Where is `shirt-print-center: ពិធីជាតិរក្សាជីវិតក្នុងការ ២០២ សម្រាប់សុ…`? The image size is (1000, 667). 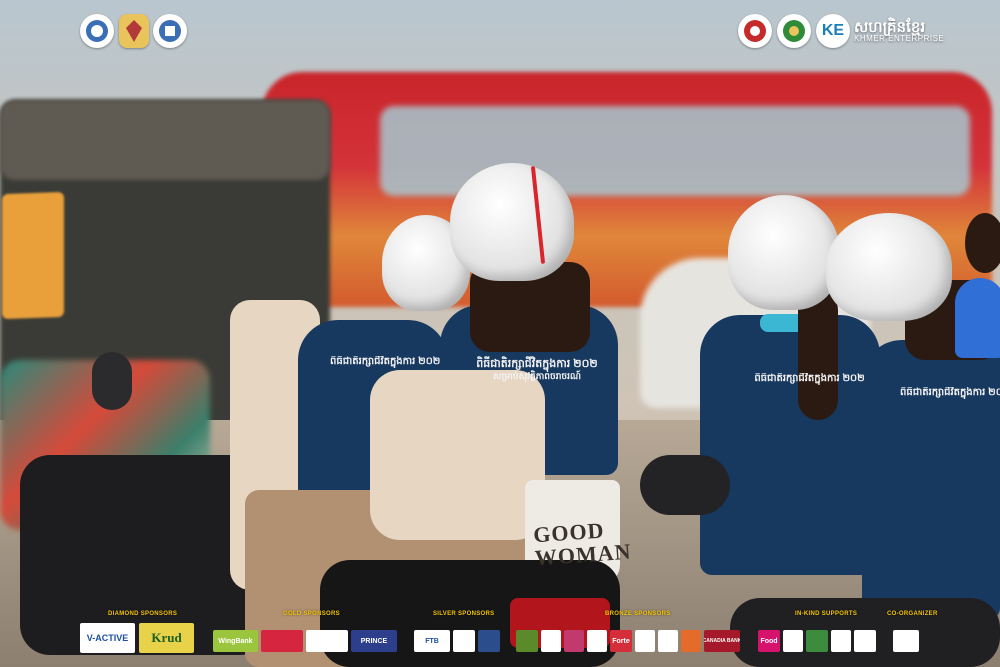 shirt-print-center: ពិធីជាតិរក្សាជីវិតក្នុងការ ២០២ សម្រាប់សុ… is located at coordinates (537, 370).